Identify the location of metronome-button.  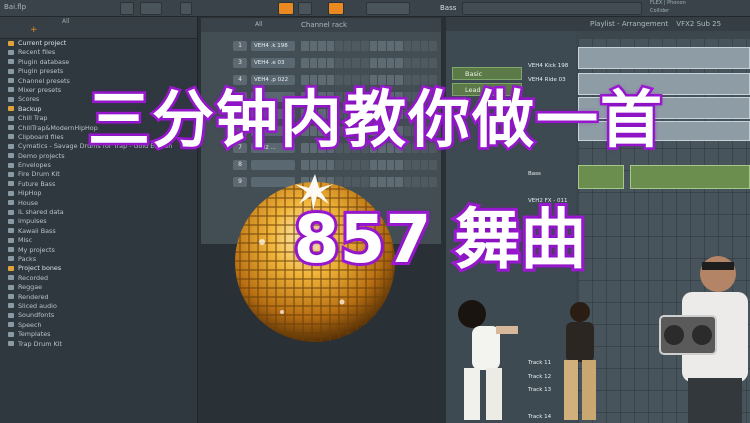
(305, 8).